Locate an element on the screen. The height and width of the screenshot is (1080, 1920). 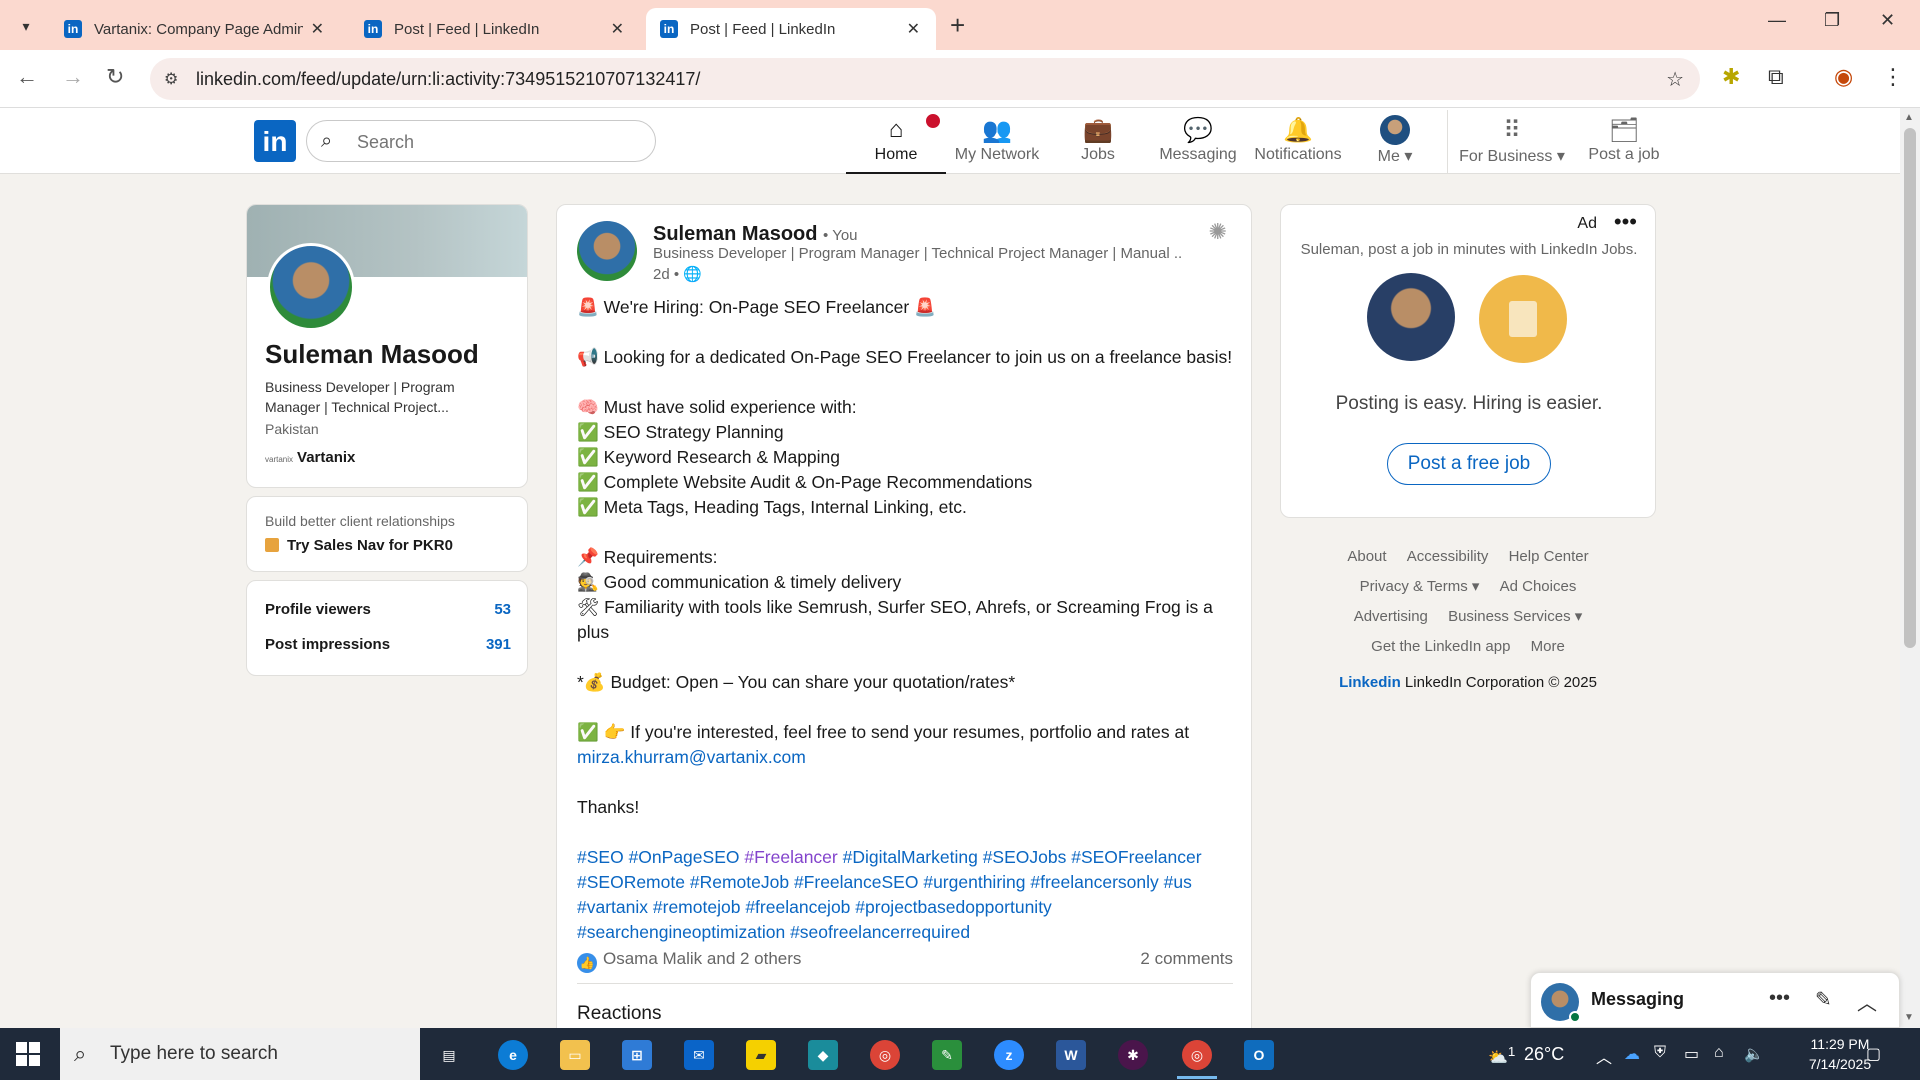
hashtag-link: #freelancejob is located at coordinates (797, 907).